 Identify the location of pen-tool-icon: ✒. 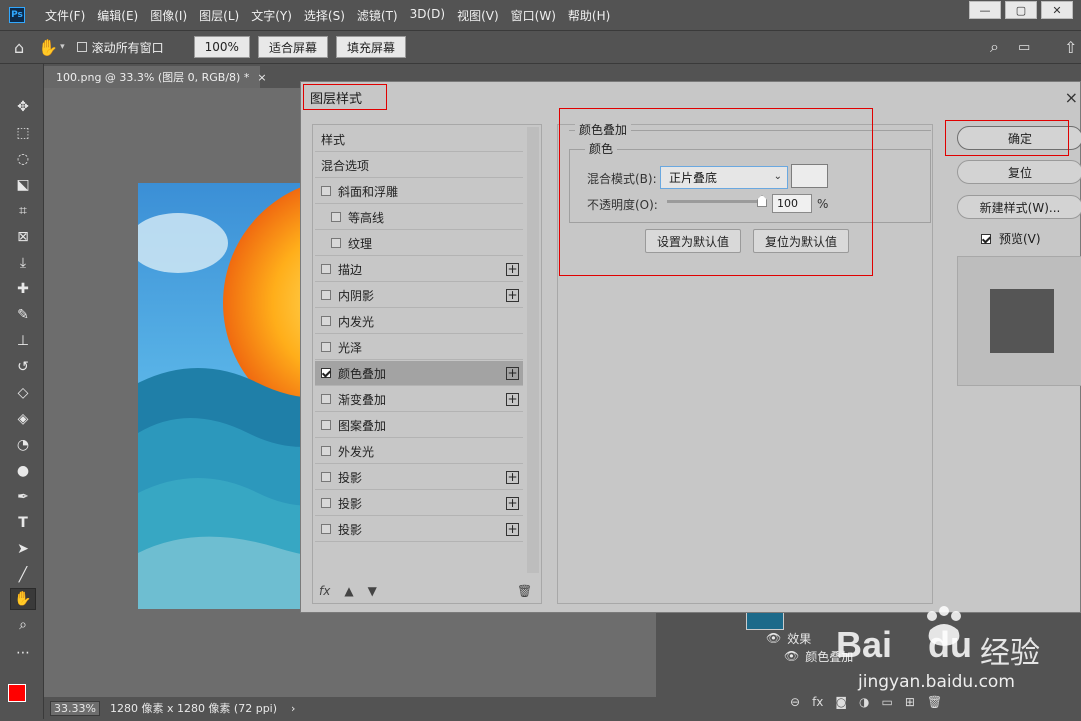
(23, 497).